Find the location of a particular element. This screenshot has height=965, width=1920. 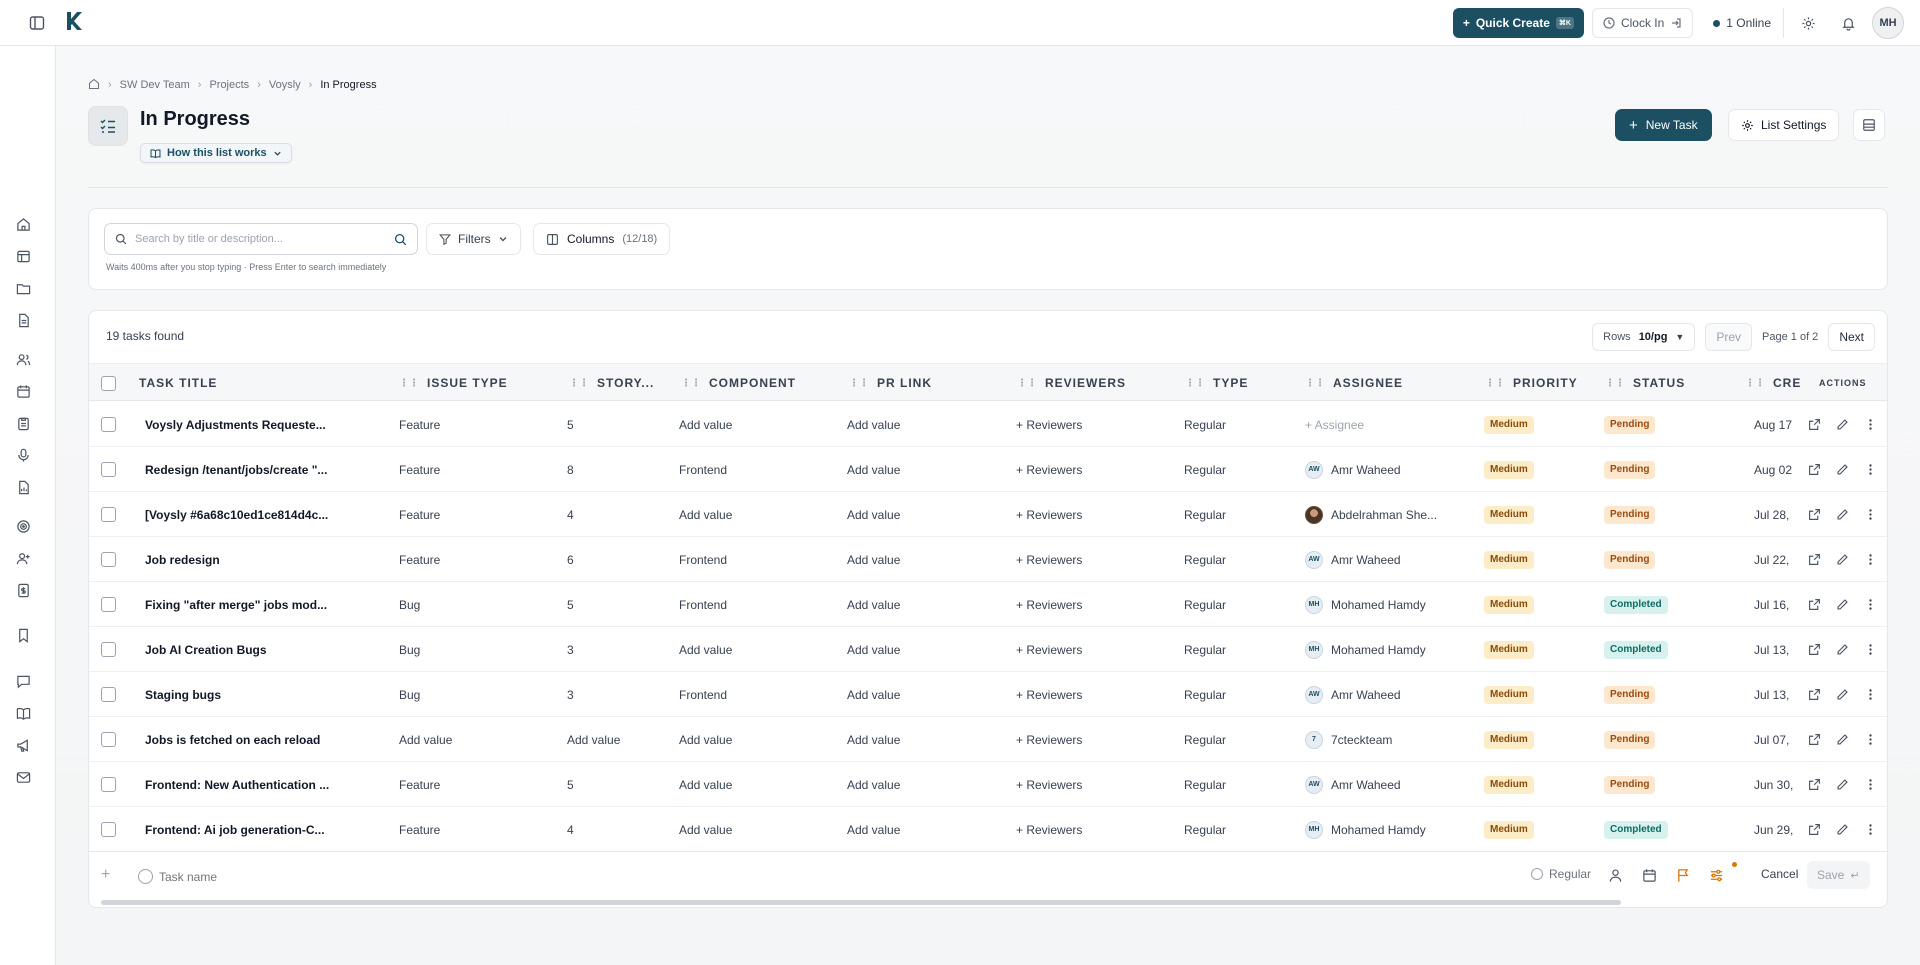

task-name-input is located at coordinates (359, 877).